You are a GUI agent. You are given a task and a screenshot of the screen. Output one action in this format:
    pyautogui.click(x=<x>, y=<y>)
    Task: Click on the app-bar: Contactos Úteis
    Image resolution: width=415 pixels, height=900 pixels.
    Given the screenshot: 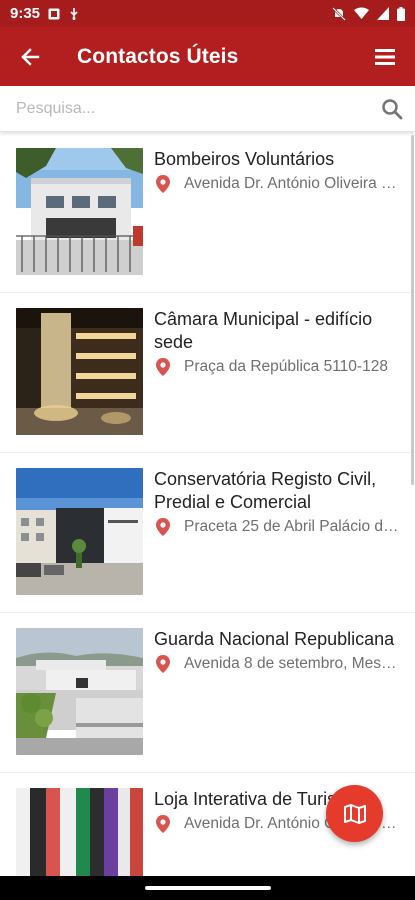 What is the action you would take?
    pyautogui.click(x=207, y=56)
    